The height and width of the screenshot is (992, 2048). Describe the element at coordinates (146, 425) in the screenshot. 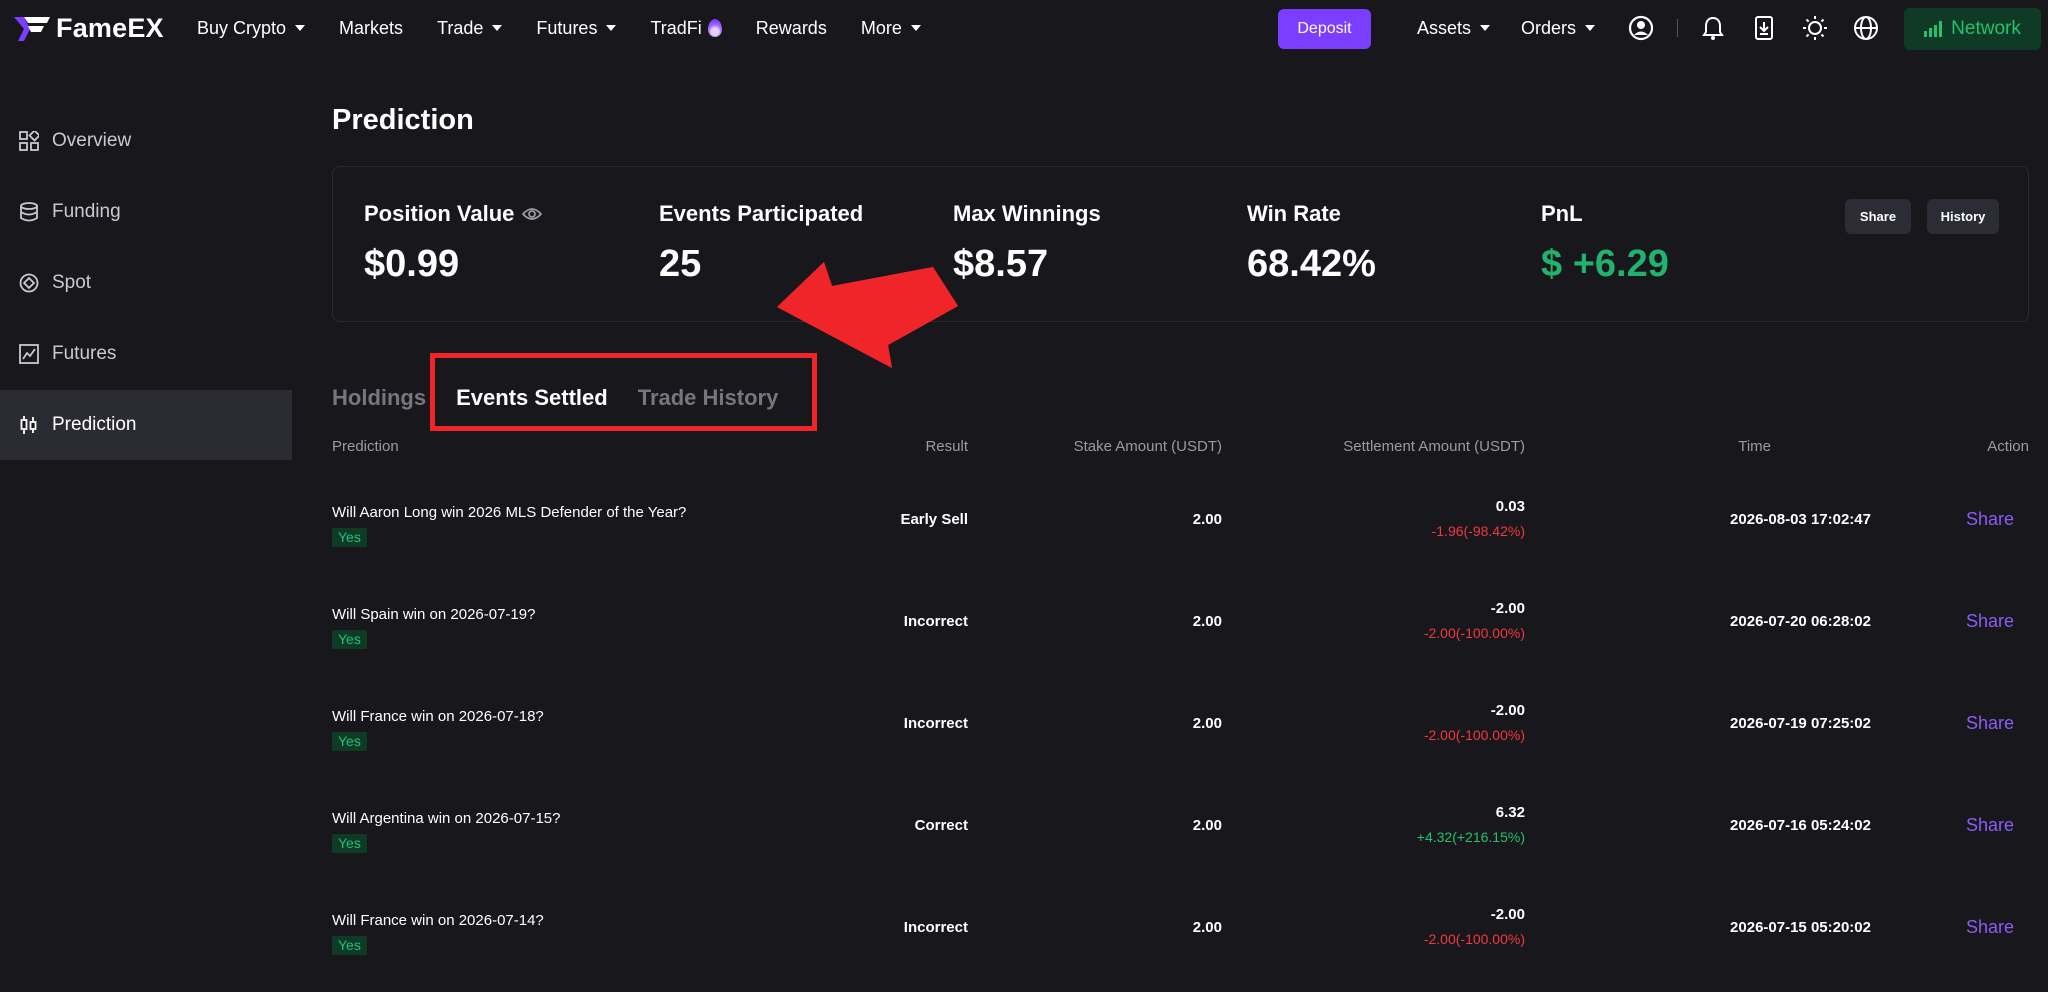

I see `sidebar-item-prediction: Prediction` at that location.